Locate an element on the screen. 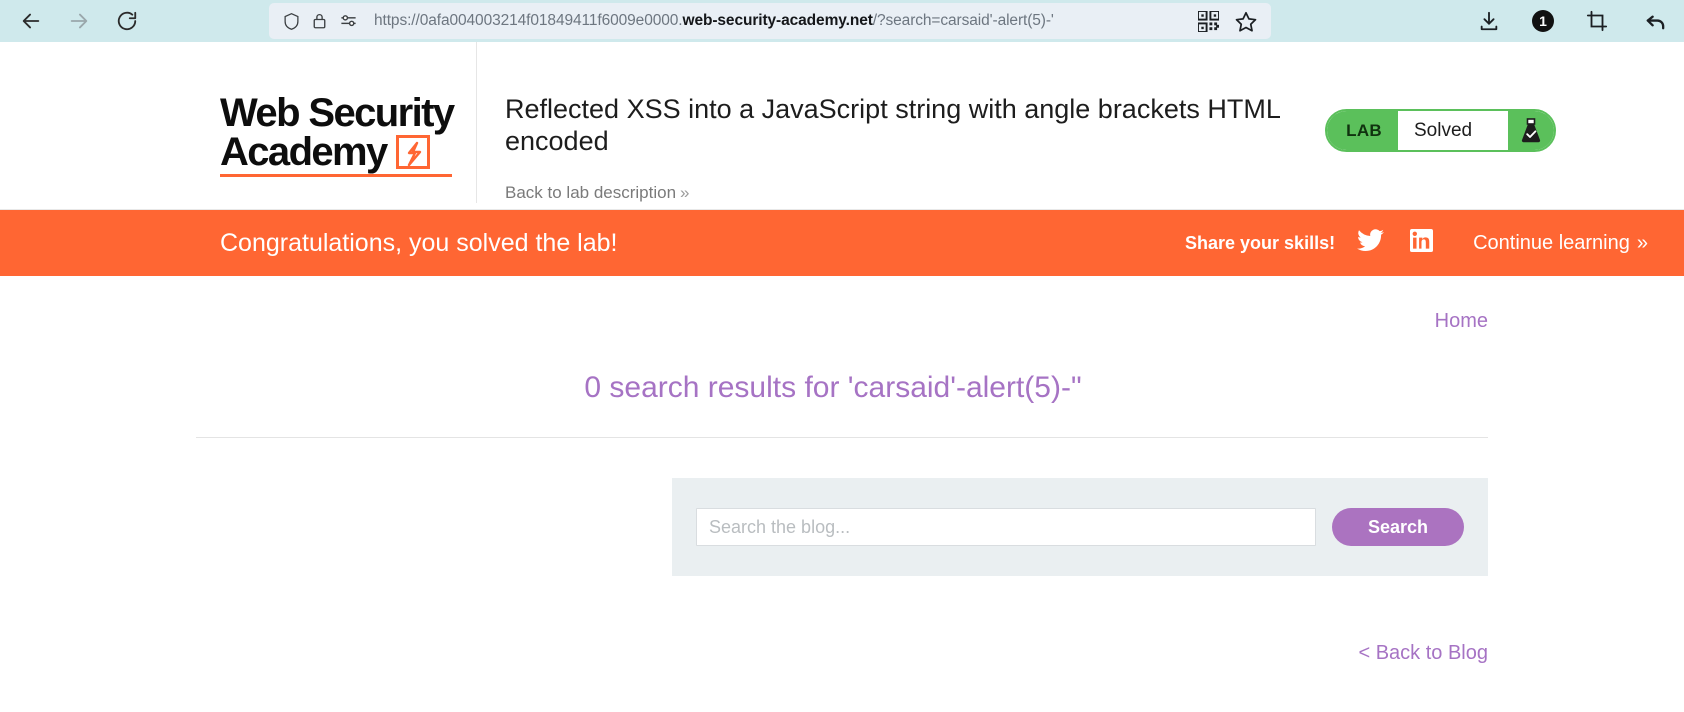 This screenshot has width=1684, height=712. back-to-blog-row: < Back to Blog is located at coordinates (842, 620).